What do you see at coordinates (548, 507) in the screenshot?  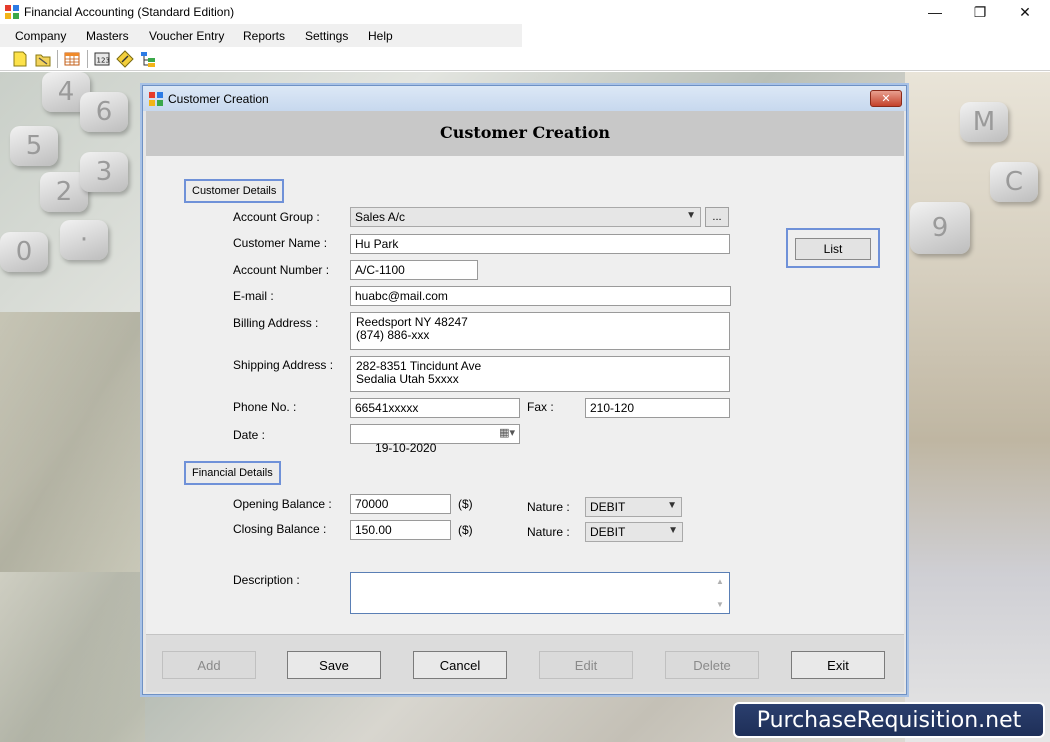 I see `nature-1-label: Nature :` at bounding box center [548, 507].